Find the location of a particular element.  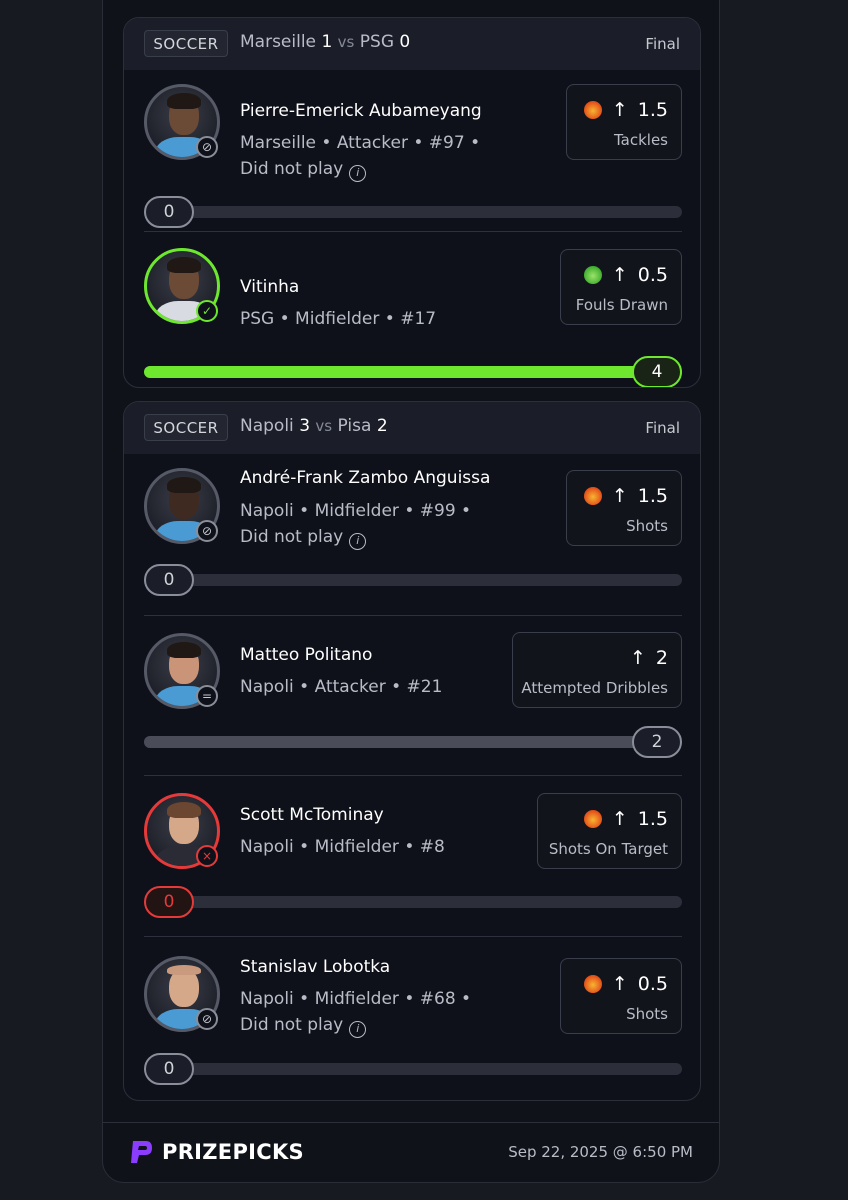

player-name: Pierre-Emerick Aubameyang is located at coordinates (361, 111).